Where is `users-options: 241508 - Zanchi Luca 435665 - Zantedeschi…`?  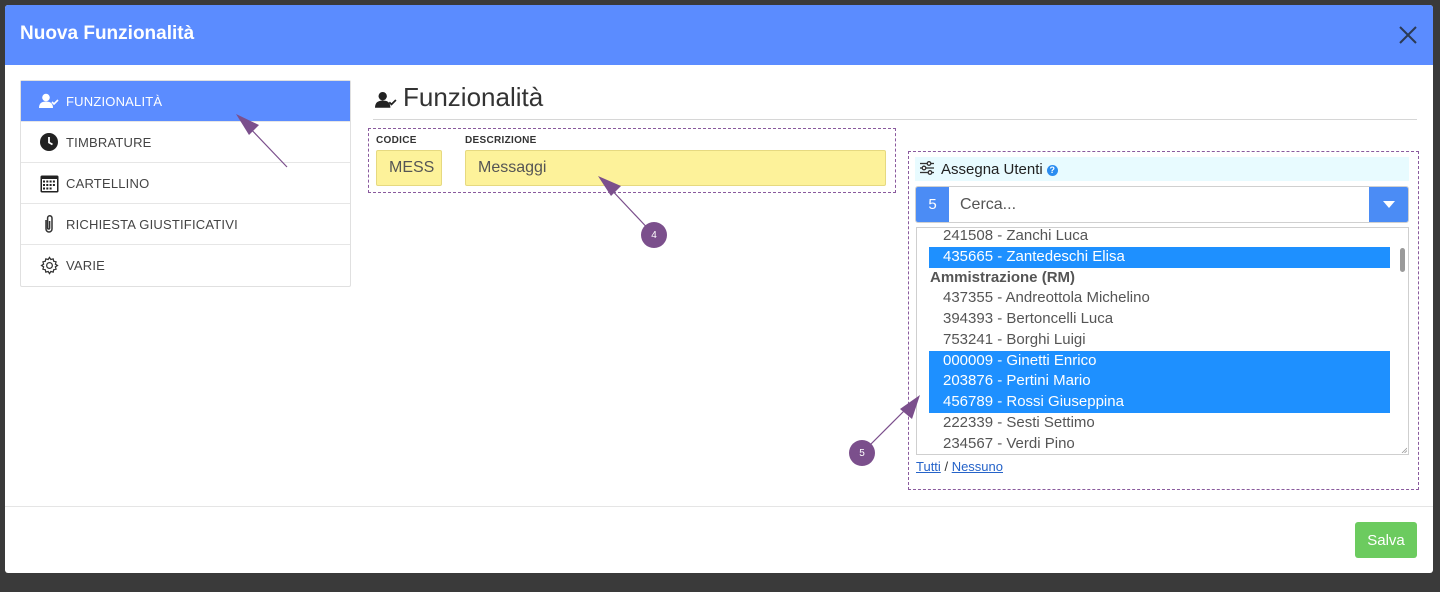
users-options: 241508 - Zanchi Luca 435665 - Zantedeschi… is located at coordinates (1162, 341).